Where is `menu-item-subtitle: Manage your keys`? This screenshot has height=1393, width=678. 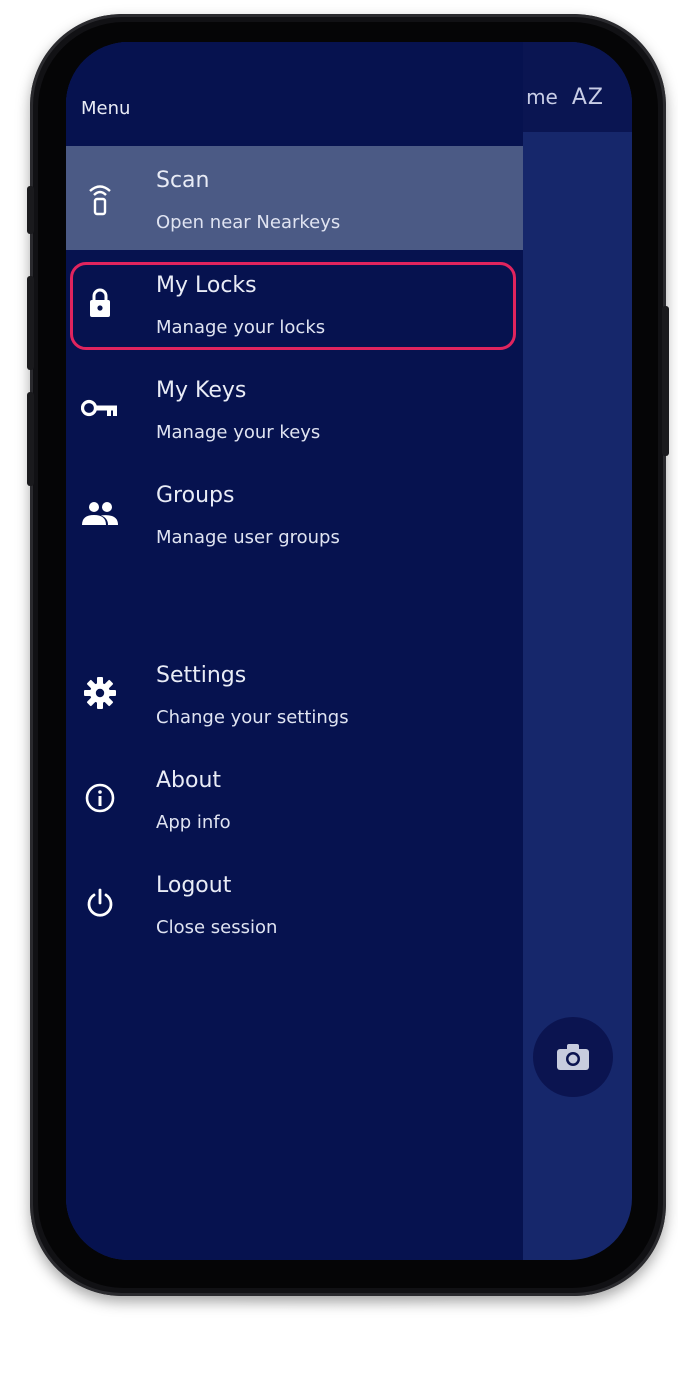
menu-item-subtitle: Manage your keys is located at coordinates (238, 432).